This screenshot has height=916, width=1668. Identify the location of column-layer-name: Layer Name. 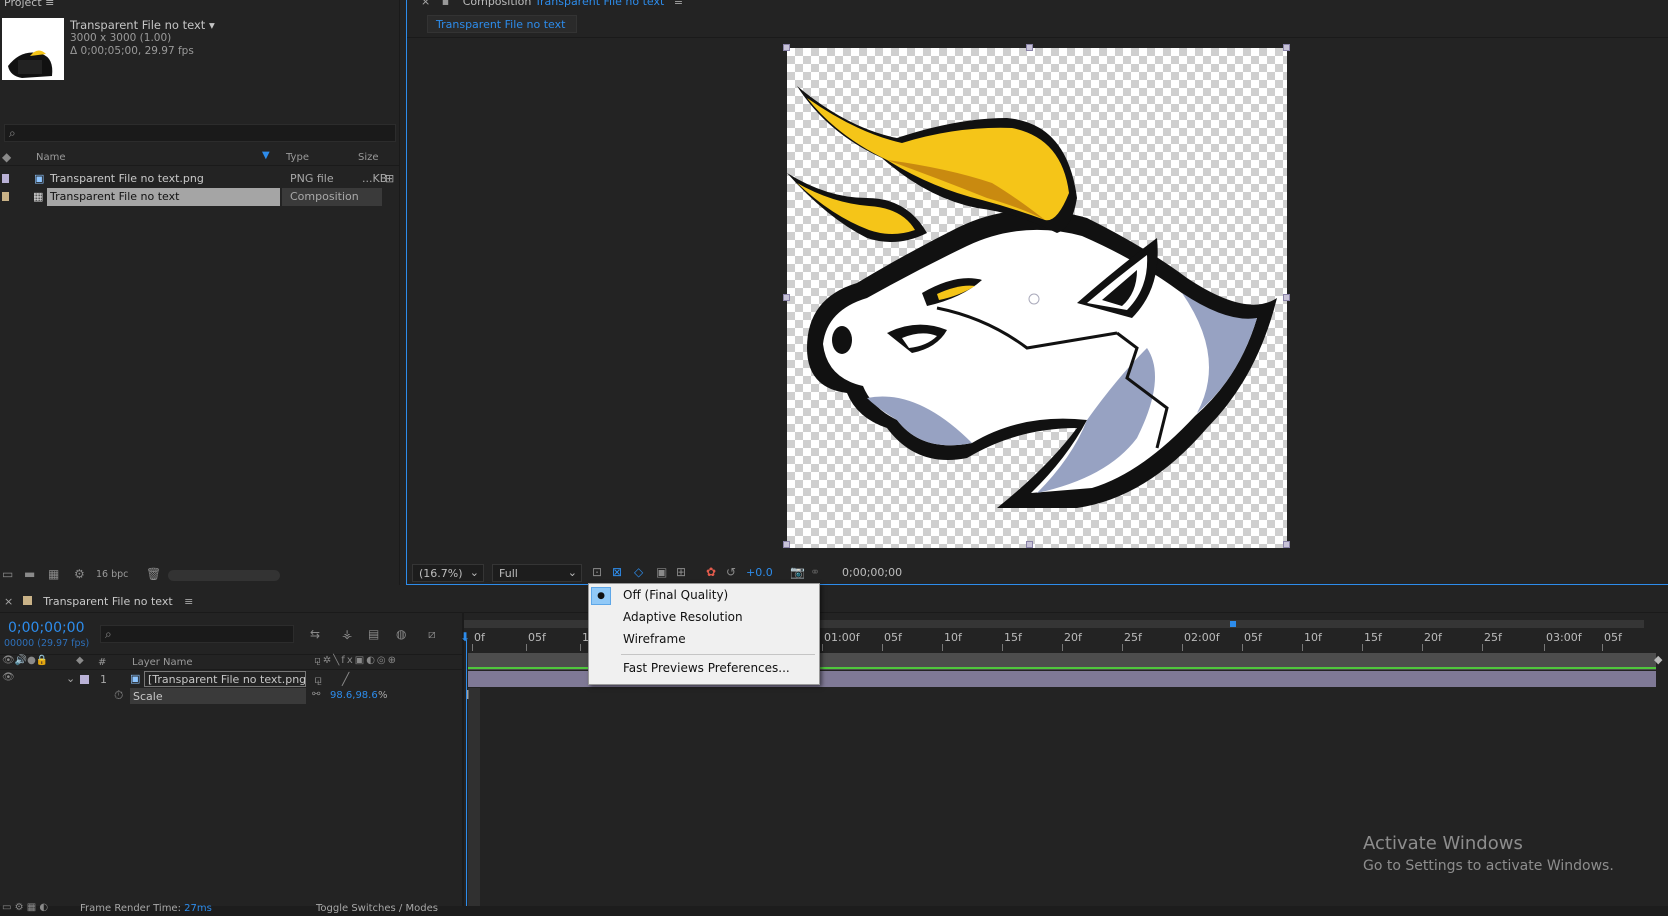
(162, 662).